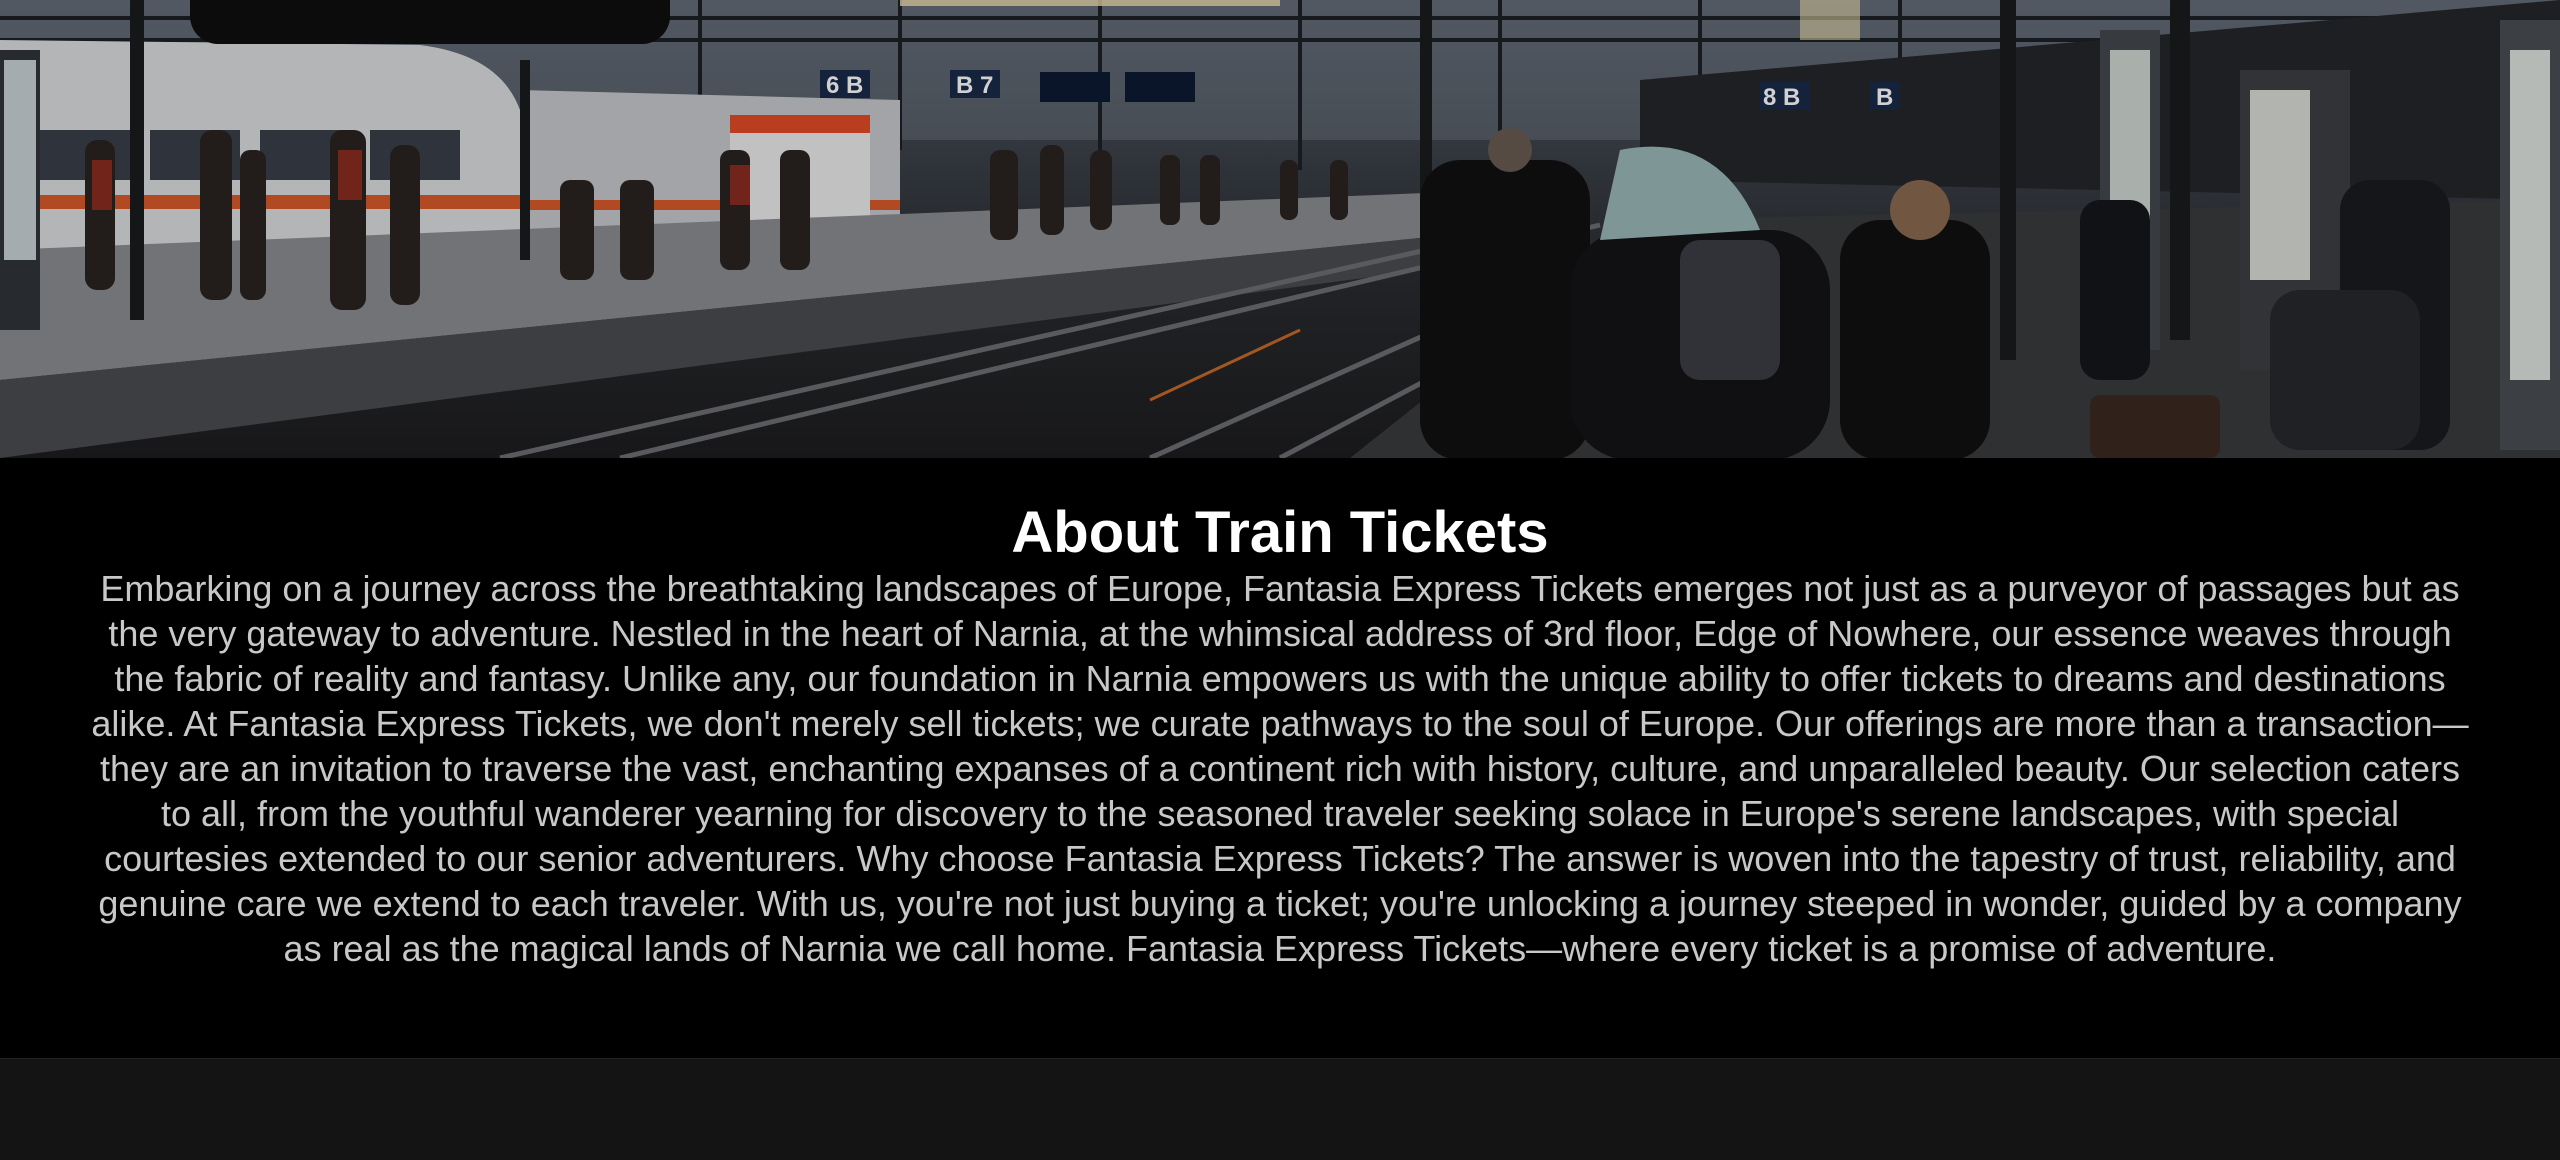 This screenshot has width=2560, height=1160. Describe the element at coordinates (1280, 532) in the screenshot. I see `about-title: About Train Tickets` at that location.